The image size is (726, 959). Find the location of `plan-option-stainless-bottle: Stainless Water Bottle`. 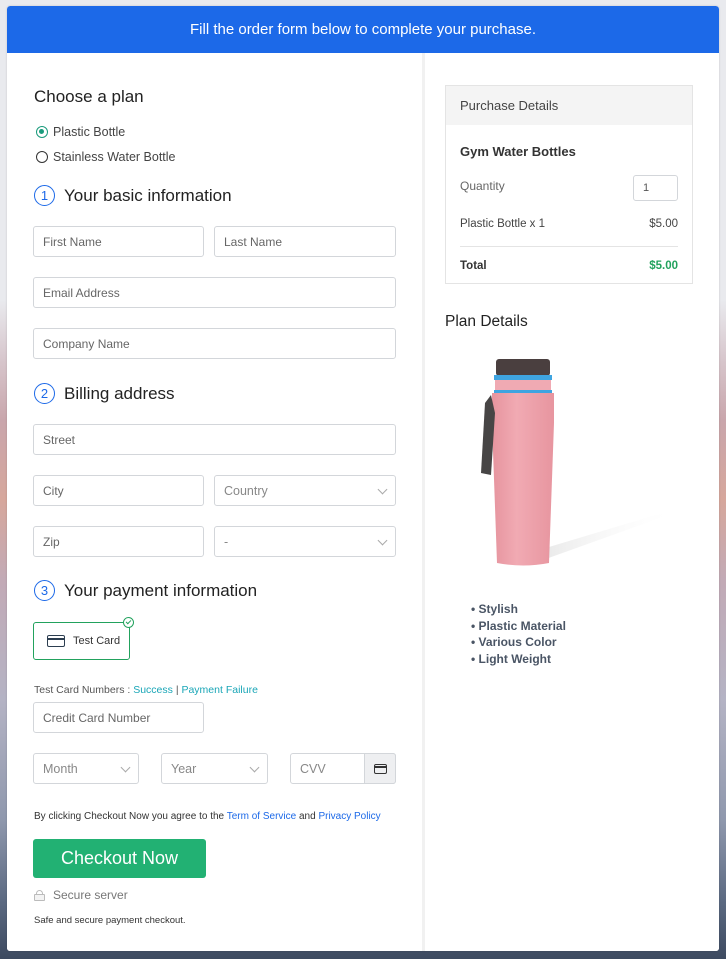

plan-option-stainless-bottle: Stainless Water Bottle is located at coordinates (106, 157).